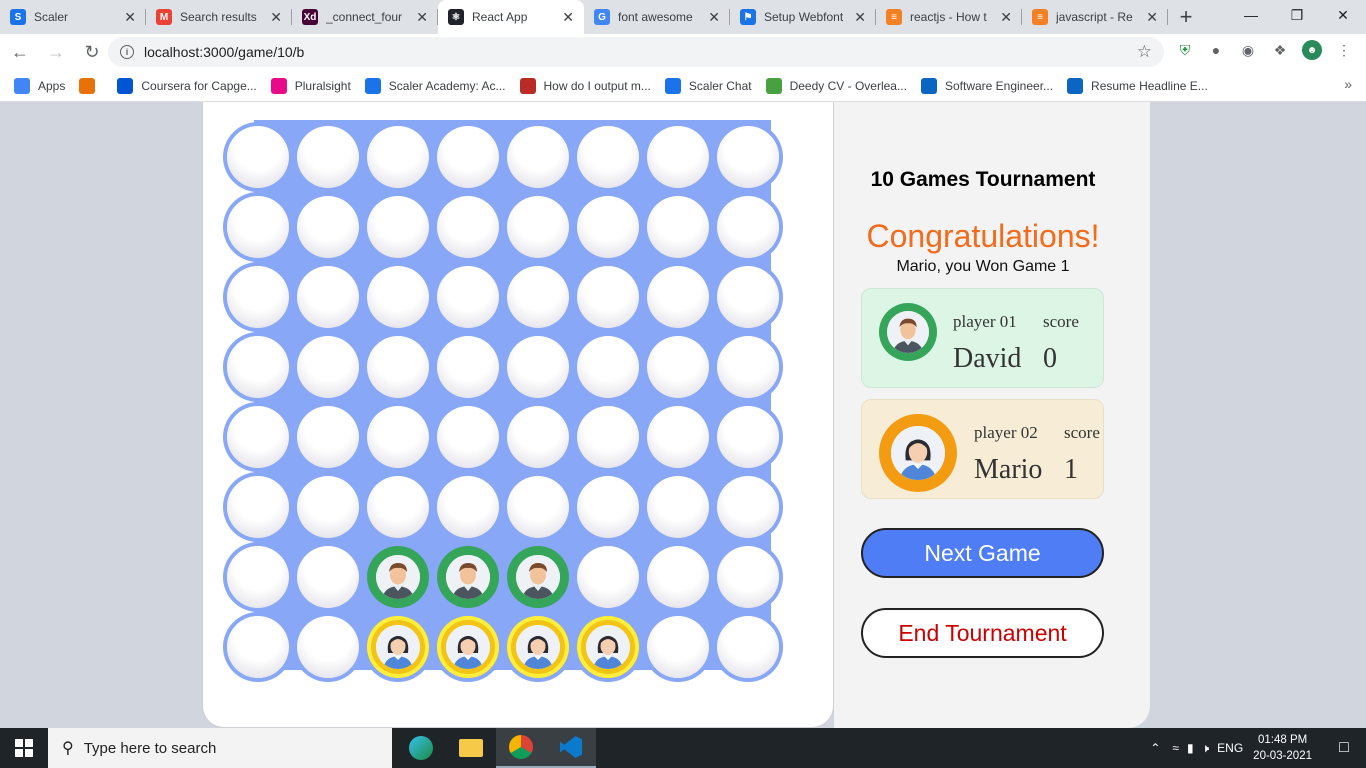 The width and height of the screenshot is (1366, 768). I want to click on tab-4: ⚛ React App ✕, so click(511, 17).